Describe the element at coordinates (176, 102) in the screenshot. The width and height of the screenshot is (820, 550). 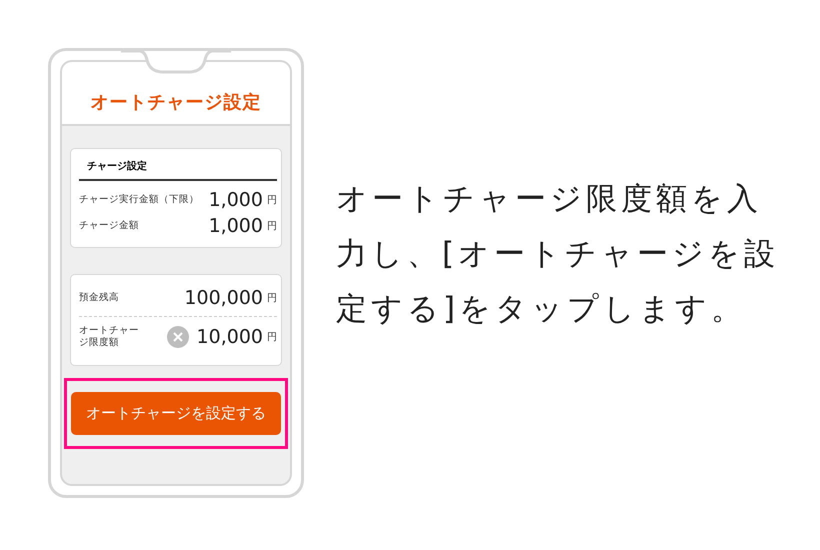
I see `screen-title: オートチャージ設定` at that location.